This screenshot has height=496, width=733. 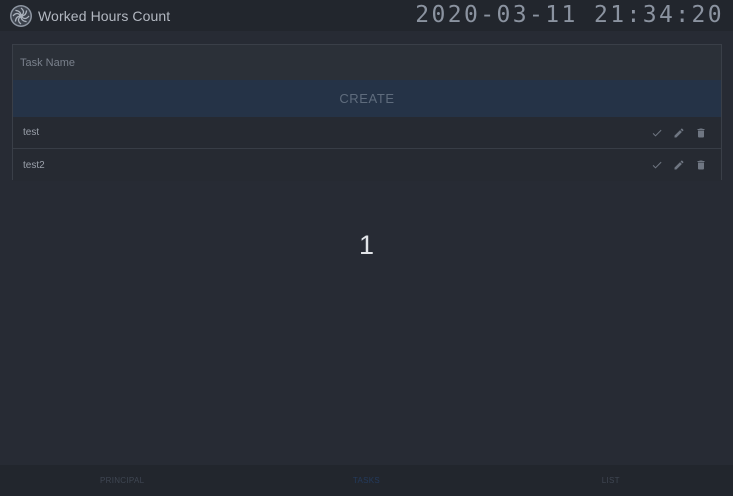 I want to click on bottom-nav: PRINCIPAL TASKS LIST, so click(x=366, y=480).